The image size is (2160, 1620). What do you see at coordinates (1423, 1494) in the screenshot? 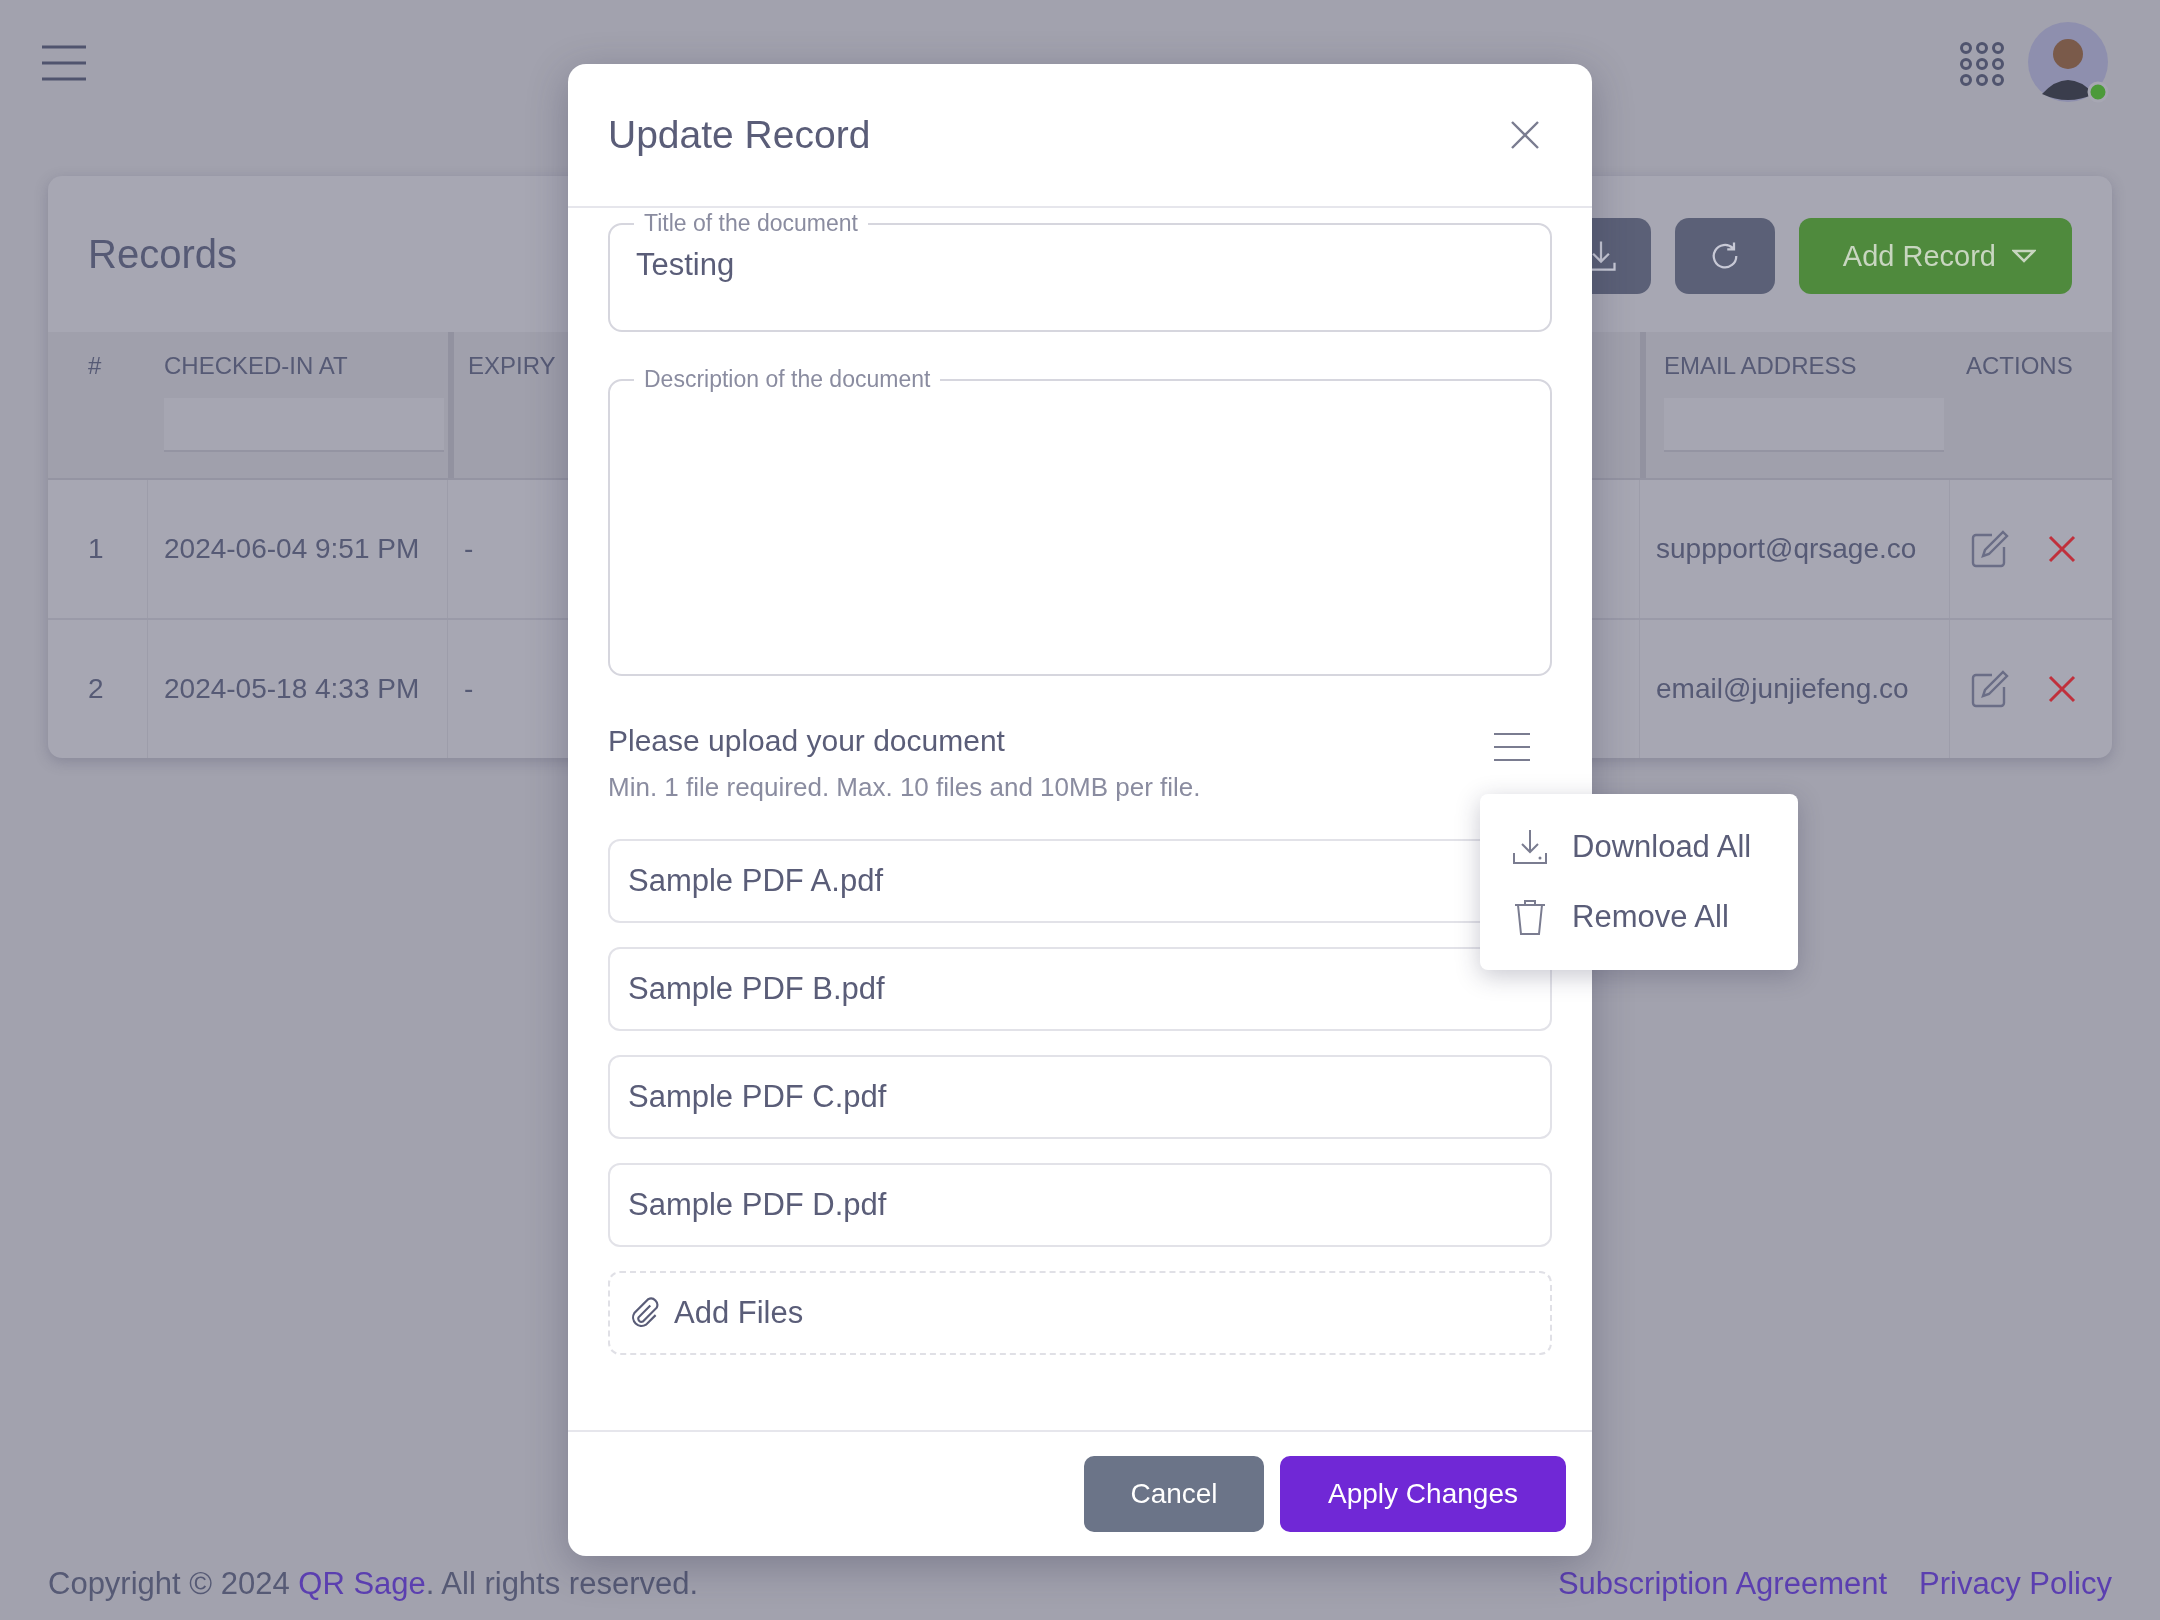
I see `apply-changes-button: Apply Changes` at bounding box center [1423, 1494].